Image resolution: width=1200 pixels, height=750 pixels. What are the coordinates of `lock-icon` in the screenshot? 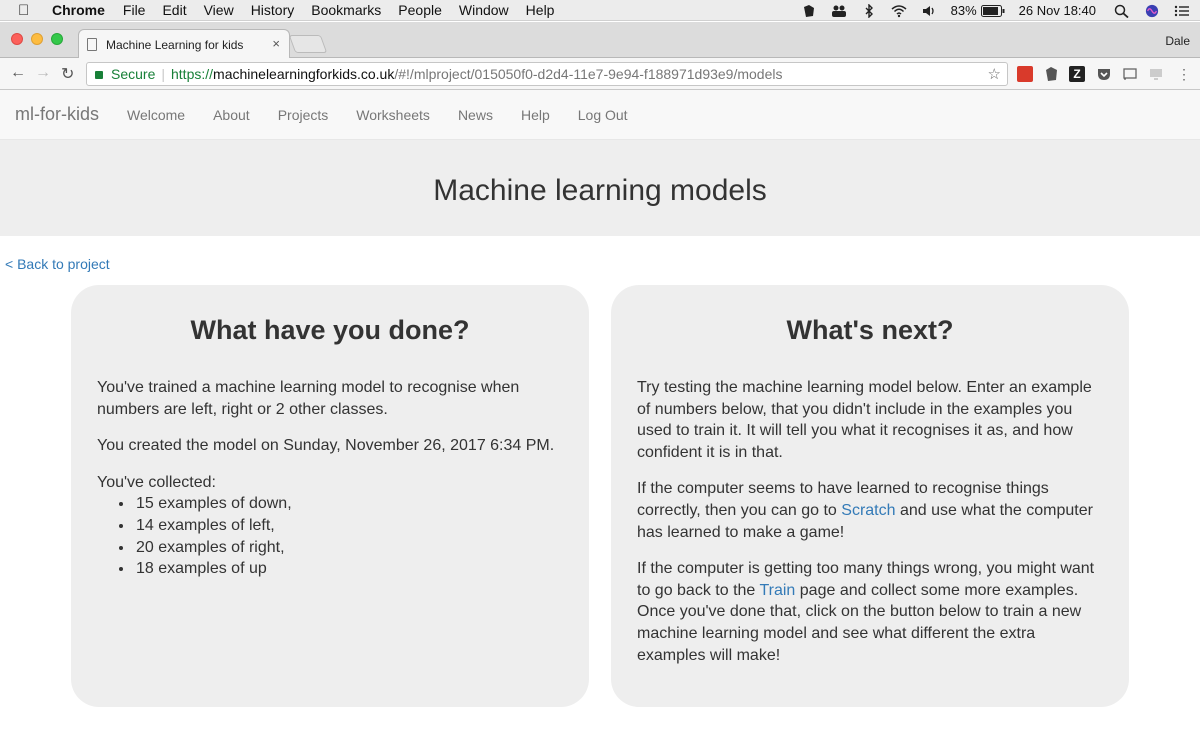 It's located at (99, 75).